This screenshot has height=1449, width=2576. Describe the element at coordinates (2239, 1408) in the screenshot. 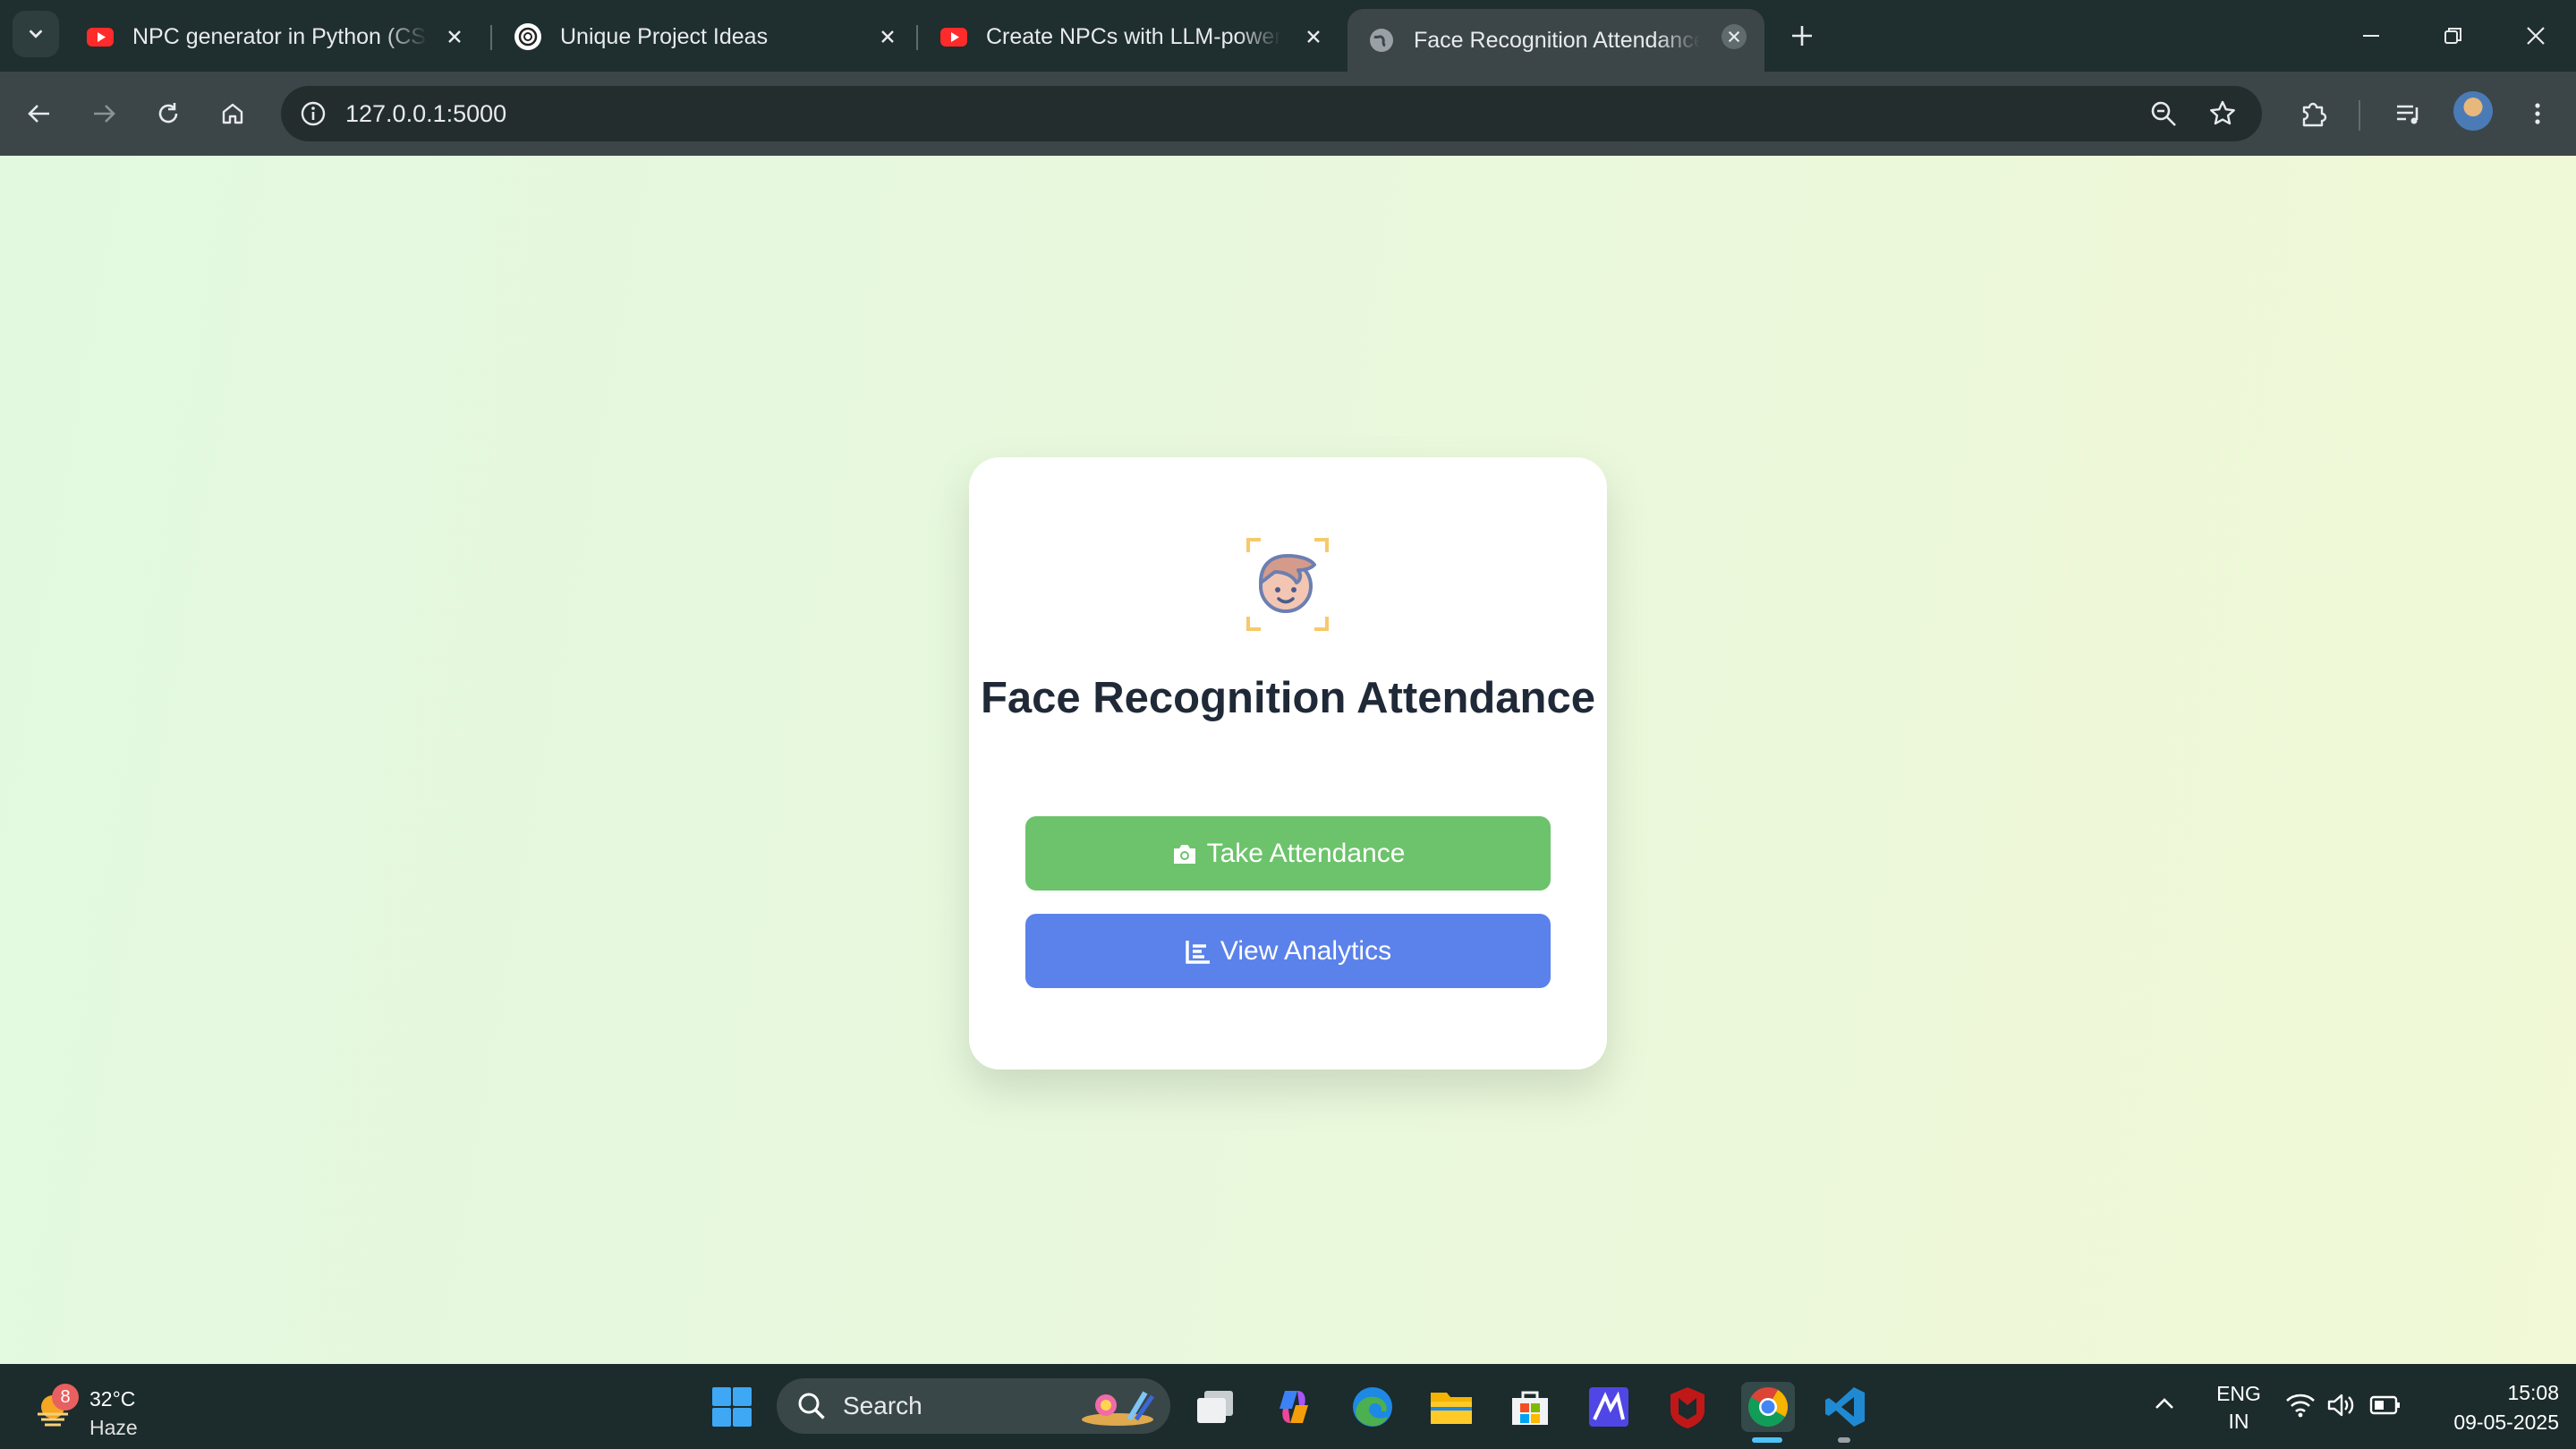

I see `language-indicator: ENG IN` at that location.